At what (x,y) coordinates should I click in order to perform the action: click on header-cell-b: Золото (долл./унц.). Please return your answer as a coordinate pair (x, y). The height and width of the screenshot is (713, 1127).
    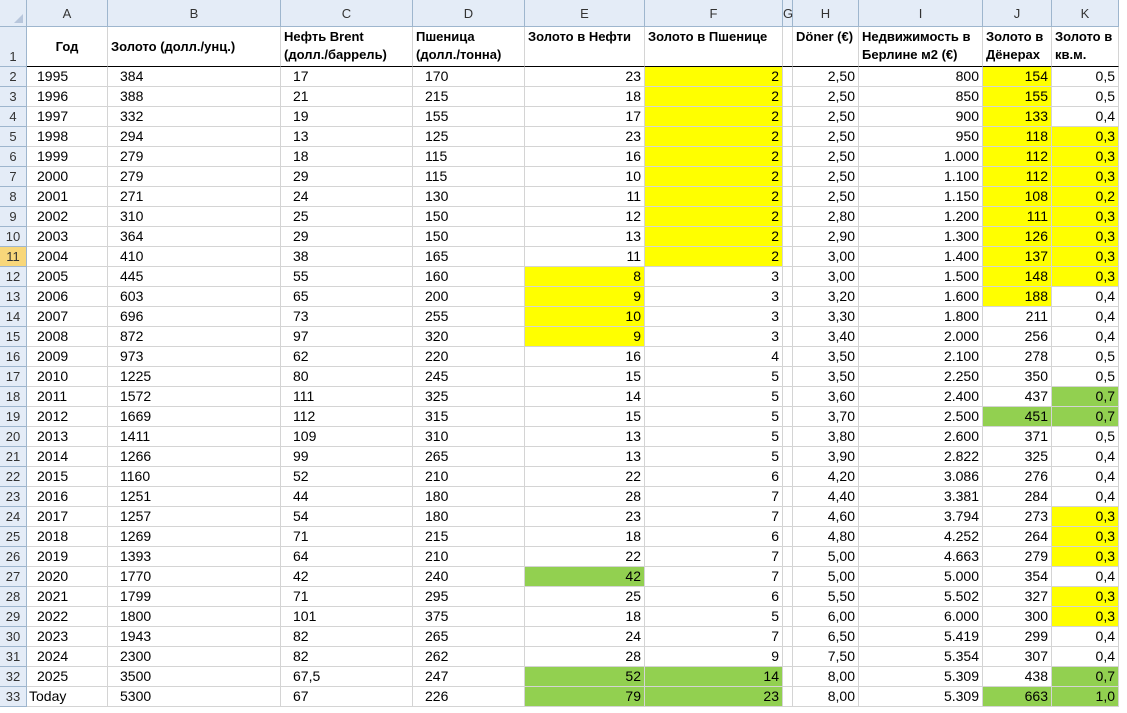
    Looking at the image, I should click on (194, 47).